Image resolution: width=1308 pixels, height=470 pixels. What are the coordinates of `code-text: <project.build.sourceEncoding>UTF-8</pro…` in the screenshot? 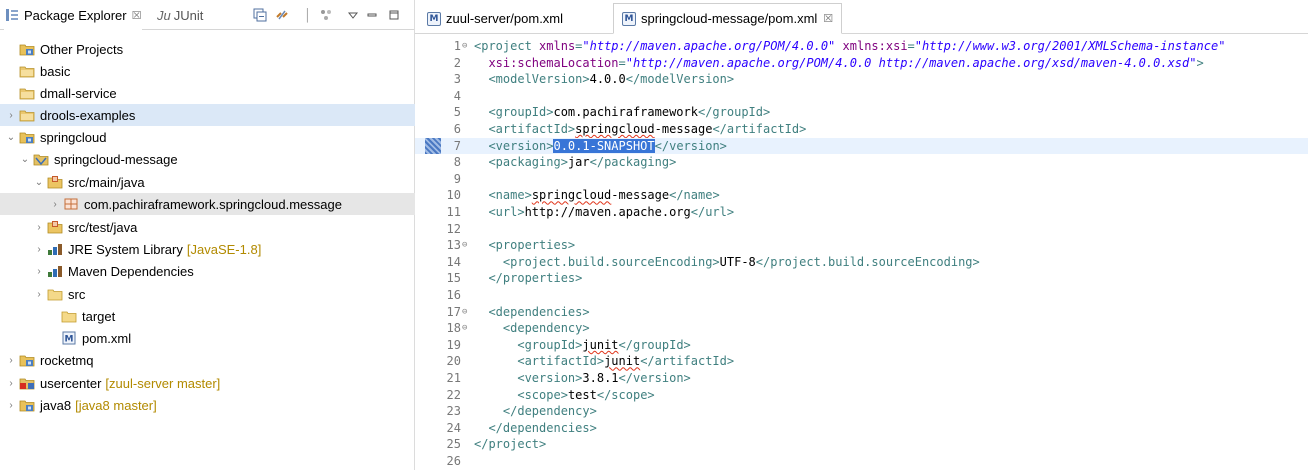 It's located at (727, 262).